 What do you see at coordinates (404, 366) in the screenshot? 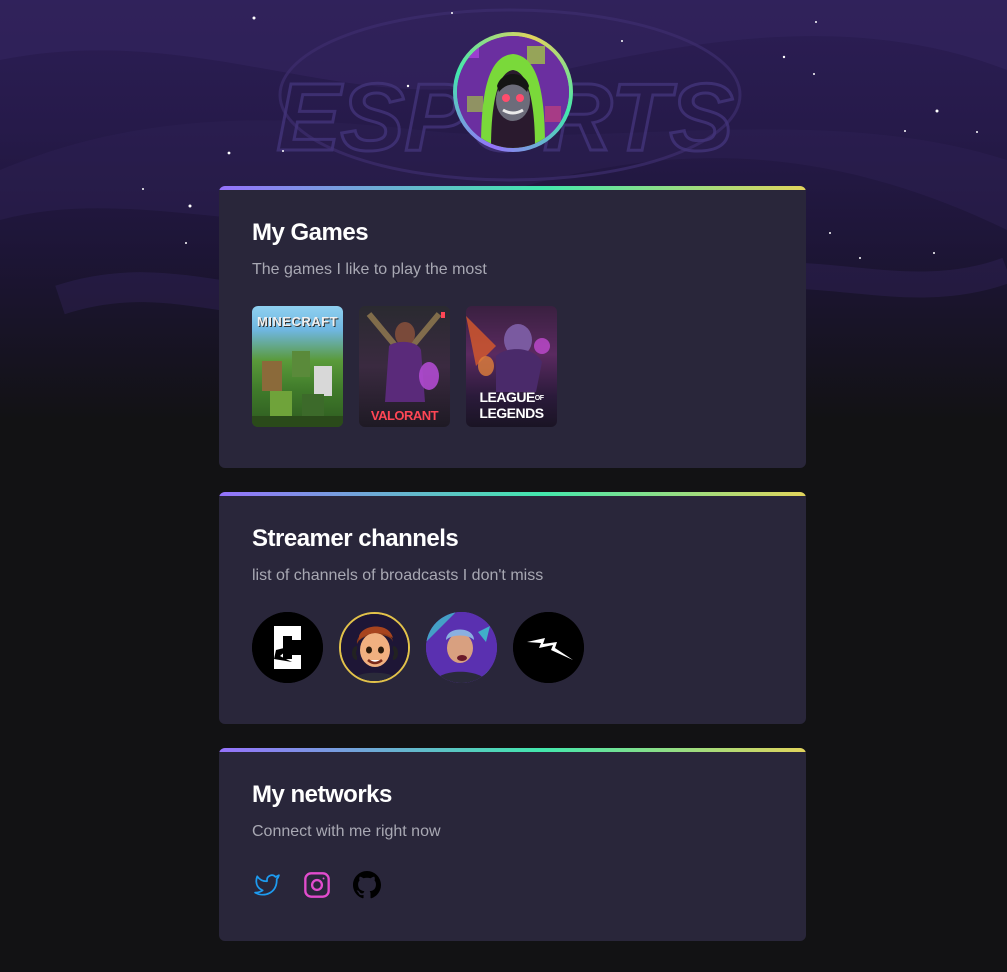
I see `game-valorant: VALORANT` at bounding box center [404, 366].